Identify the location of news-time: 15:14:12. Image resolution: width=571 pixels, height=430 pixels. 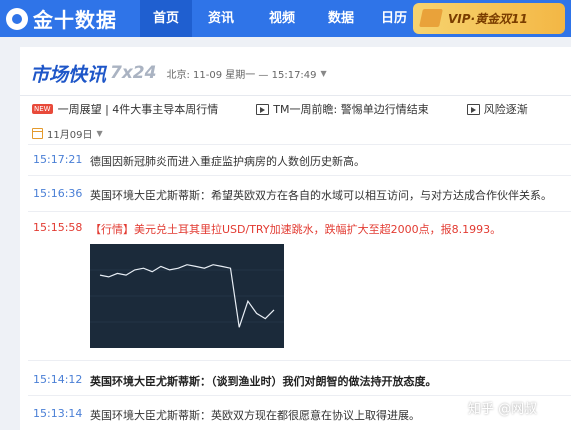
(58, 379).